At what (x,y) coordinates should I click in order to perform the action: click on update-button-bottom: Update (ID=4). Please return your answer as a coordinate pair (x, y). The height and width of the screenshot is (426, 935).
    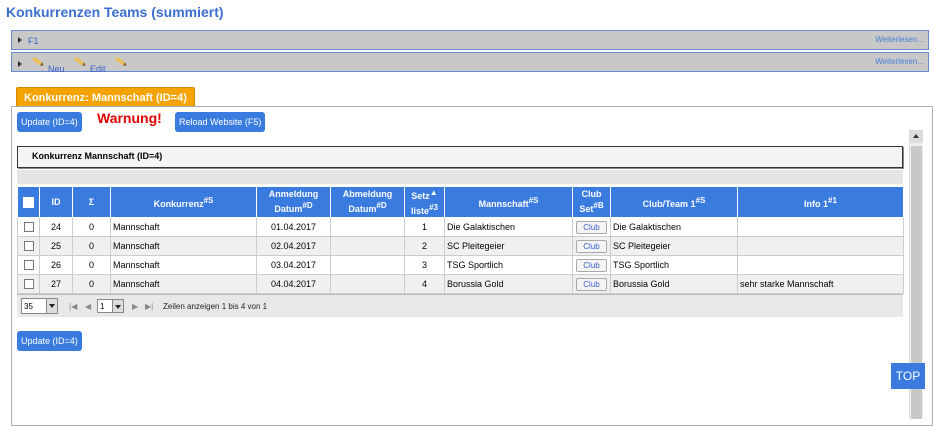
    Looking at the image, I should click on (49, 341).